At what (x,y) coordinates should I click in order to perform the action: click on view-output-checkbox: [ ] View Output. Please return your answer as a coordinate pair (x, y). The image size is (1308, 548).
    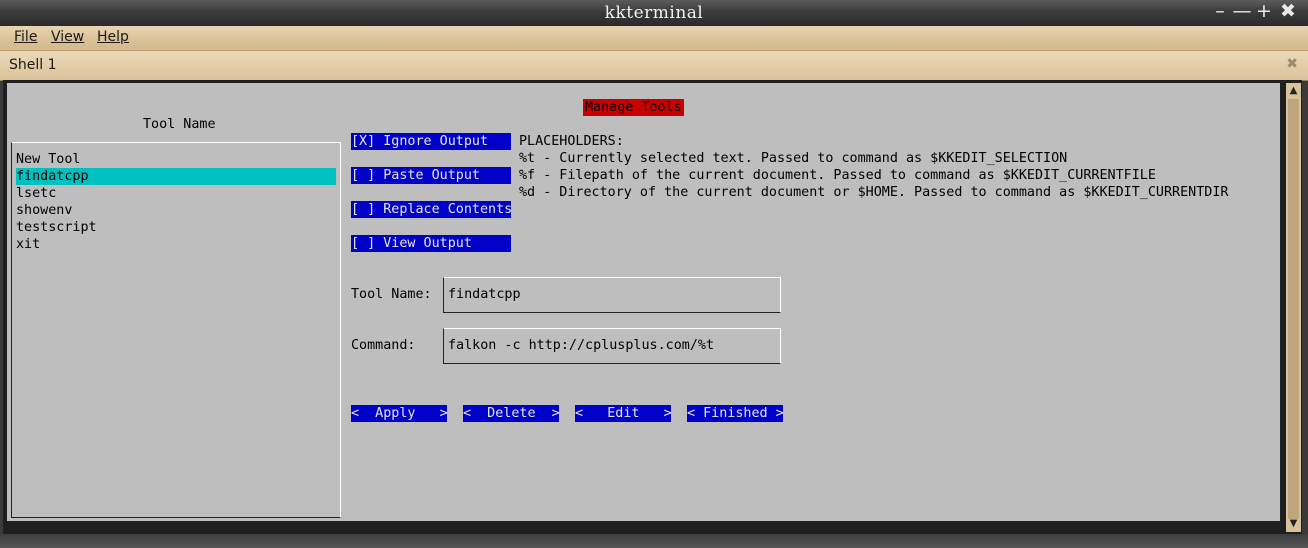
    Looking at the image, I should click on (431, 243).